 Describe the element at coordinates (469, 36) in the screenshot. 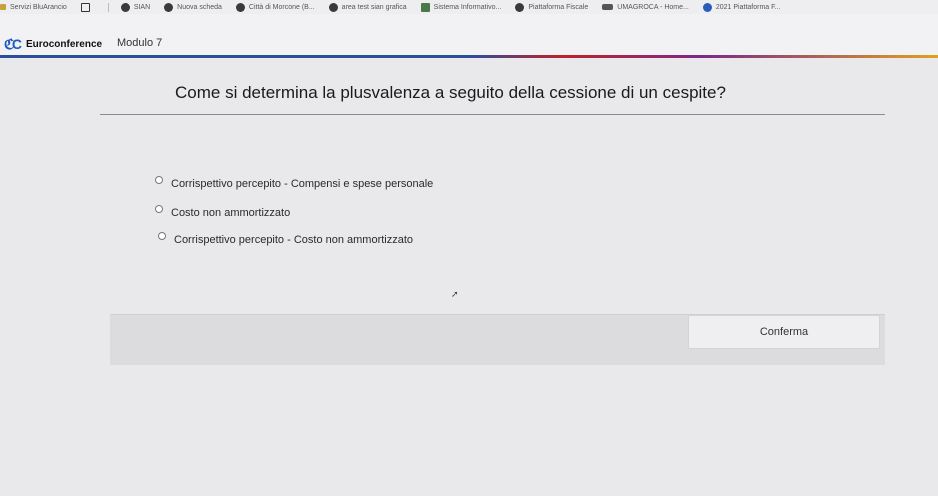

I see `app-header: ℭC Euroconference Modulo 7` at that location.